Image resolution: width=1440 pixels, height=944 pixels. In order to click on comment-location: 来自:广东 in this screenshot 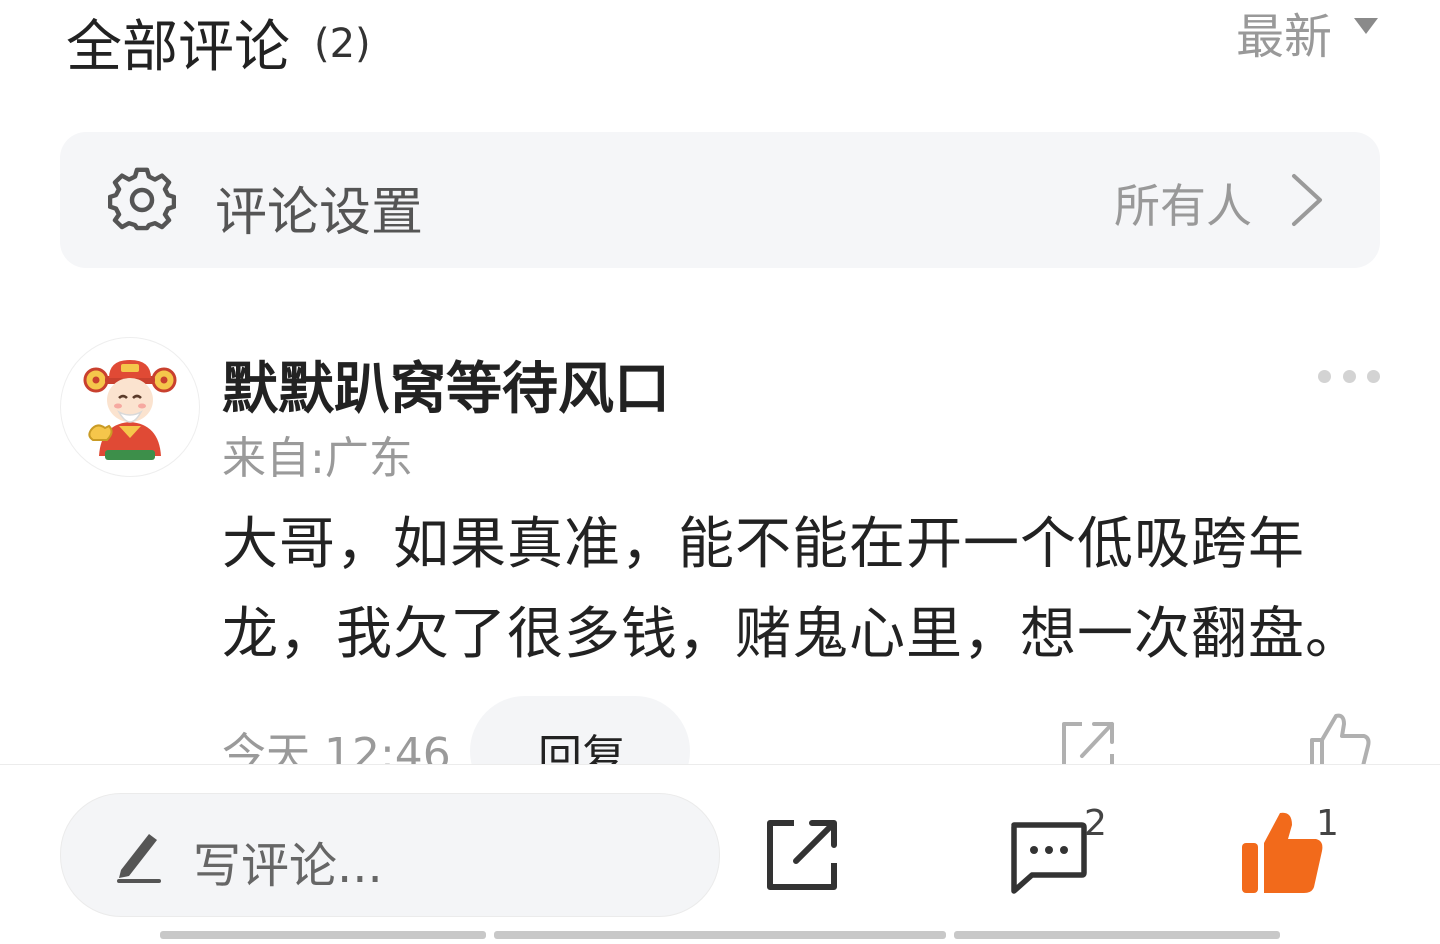, I will do `click(317, 458)`.